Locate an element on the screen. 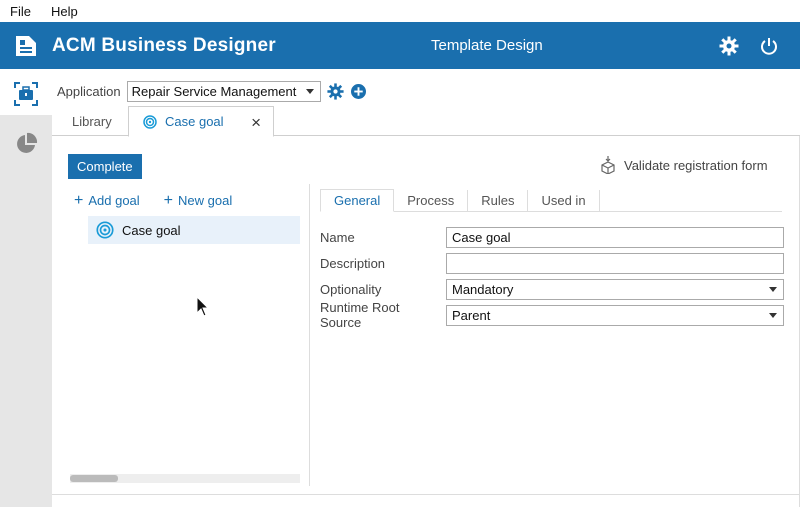 This screenshot has height=507, width=800. runtime-root-source-label: Runtime Root Source is located at coordinates (360, 315).